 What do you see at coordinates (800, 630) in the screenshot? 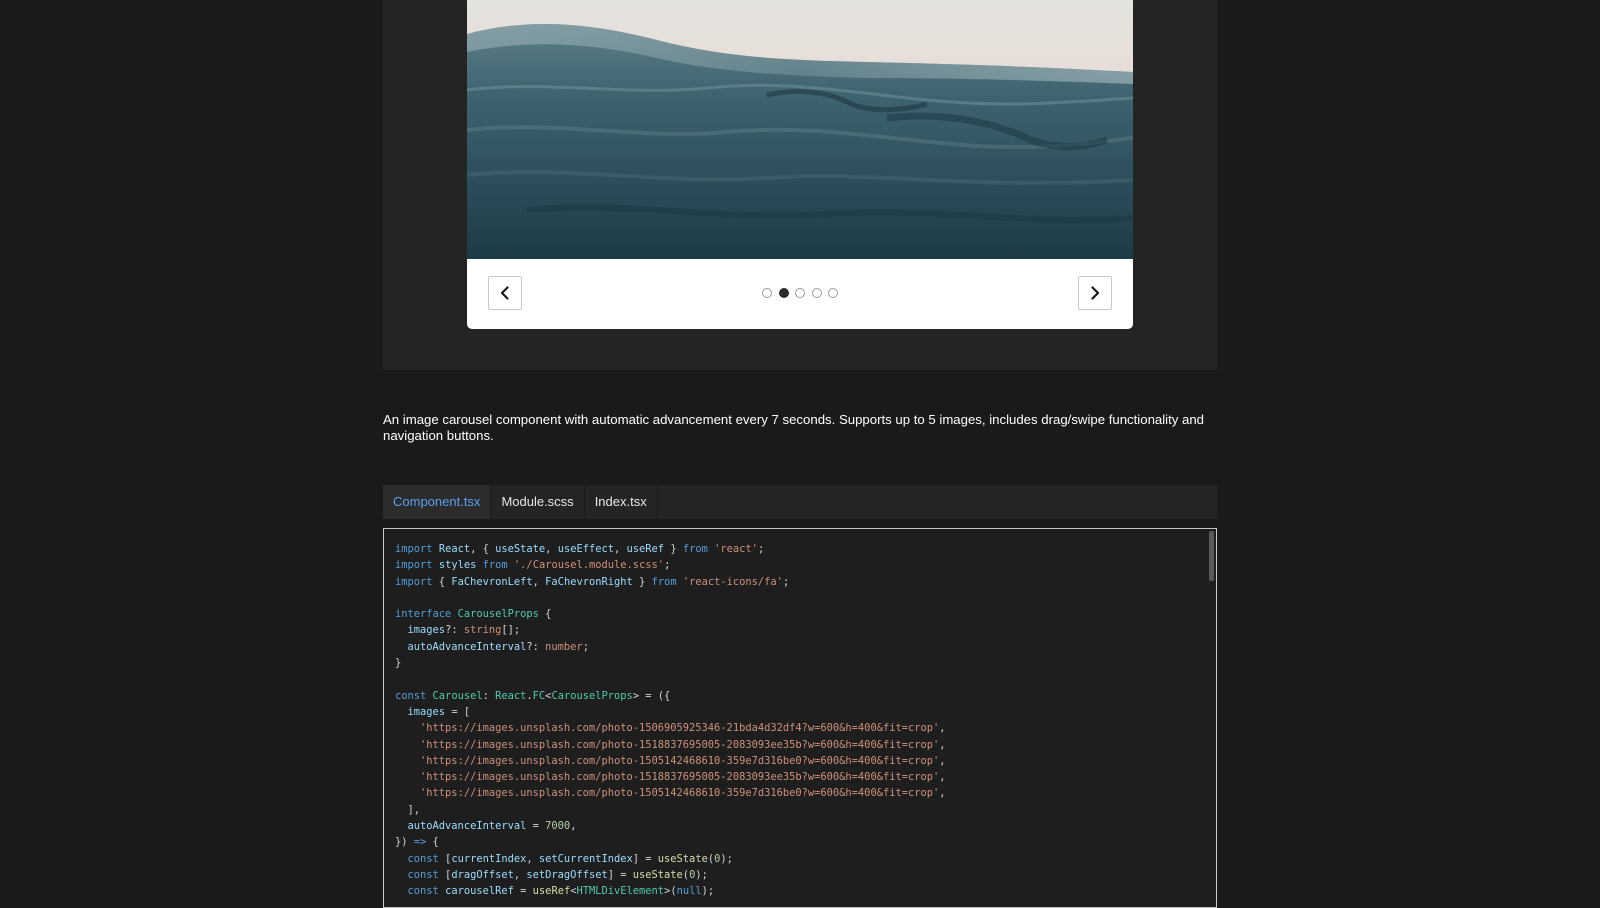
I see `code-line: images?: string[];` at bounding box center [800, 630].